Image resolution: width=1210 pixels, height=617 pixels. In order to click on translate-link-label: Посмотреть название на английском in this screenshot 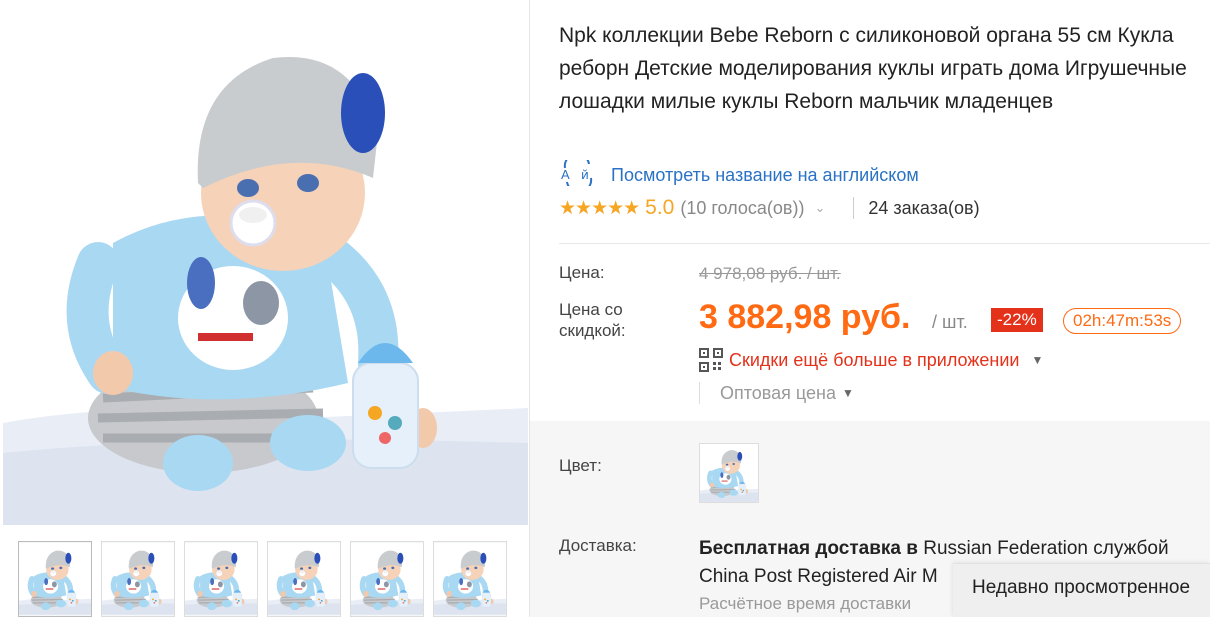, I will do `click(765, 175)`.